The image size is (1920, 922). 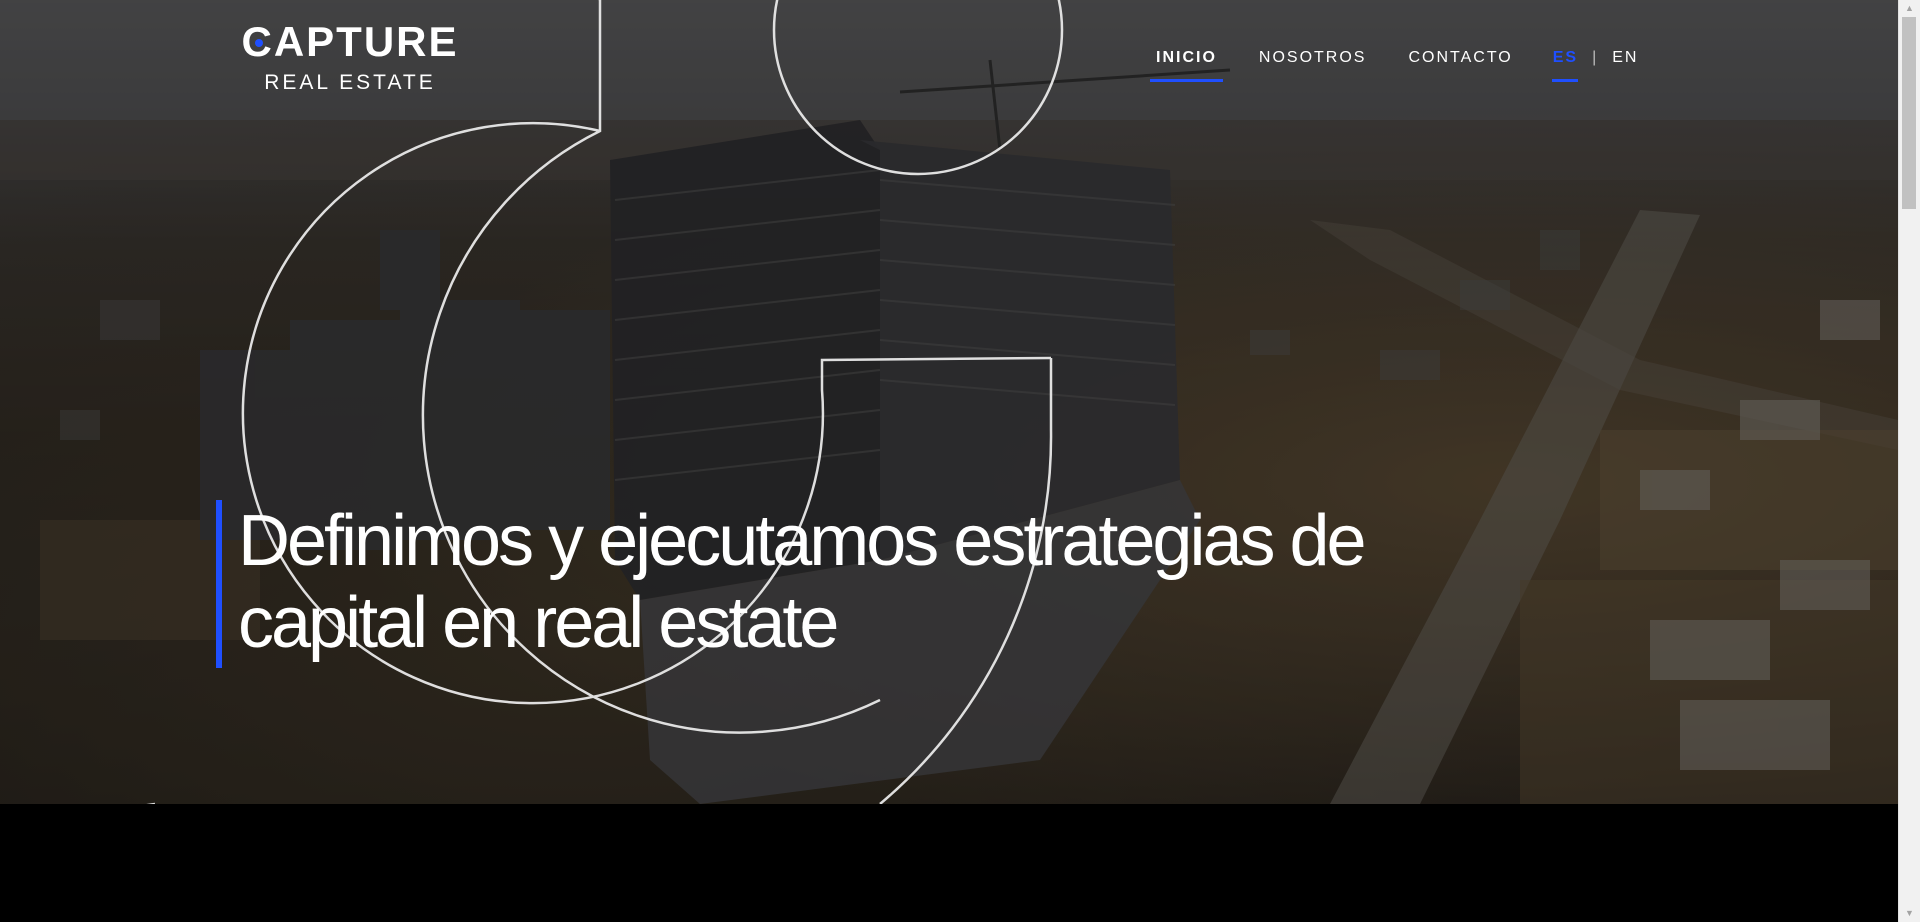 What do you see at coordinates (259, 43) in the screenshot?
I see `logo-dot-icon` at bounding box center [259, 43].